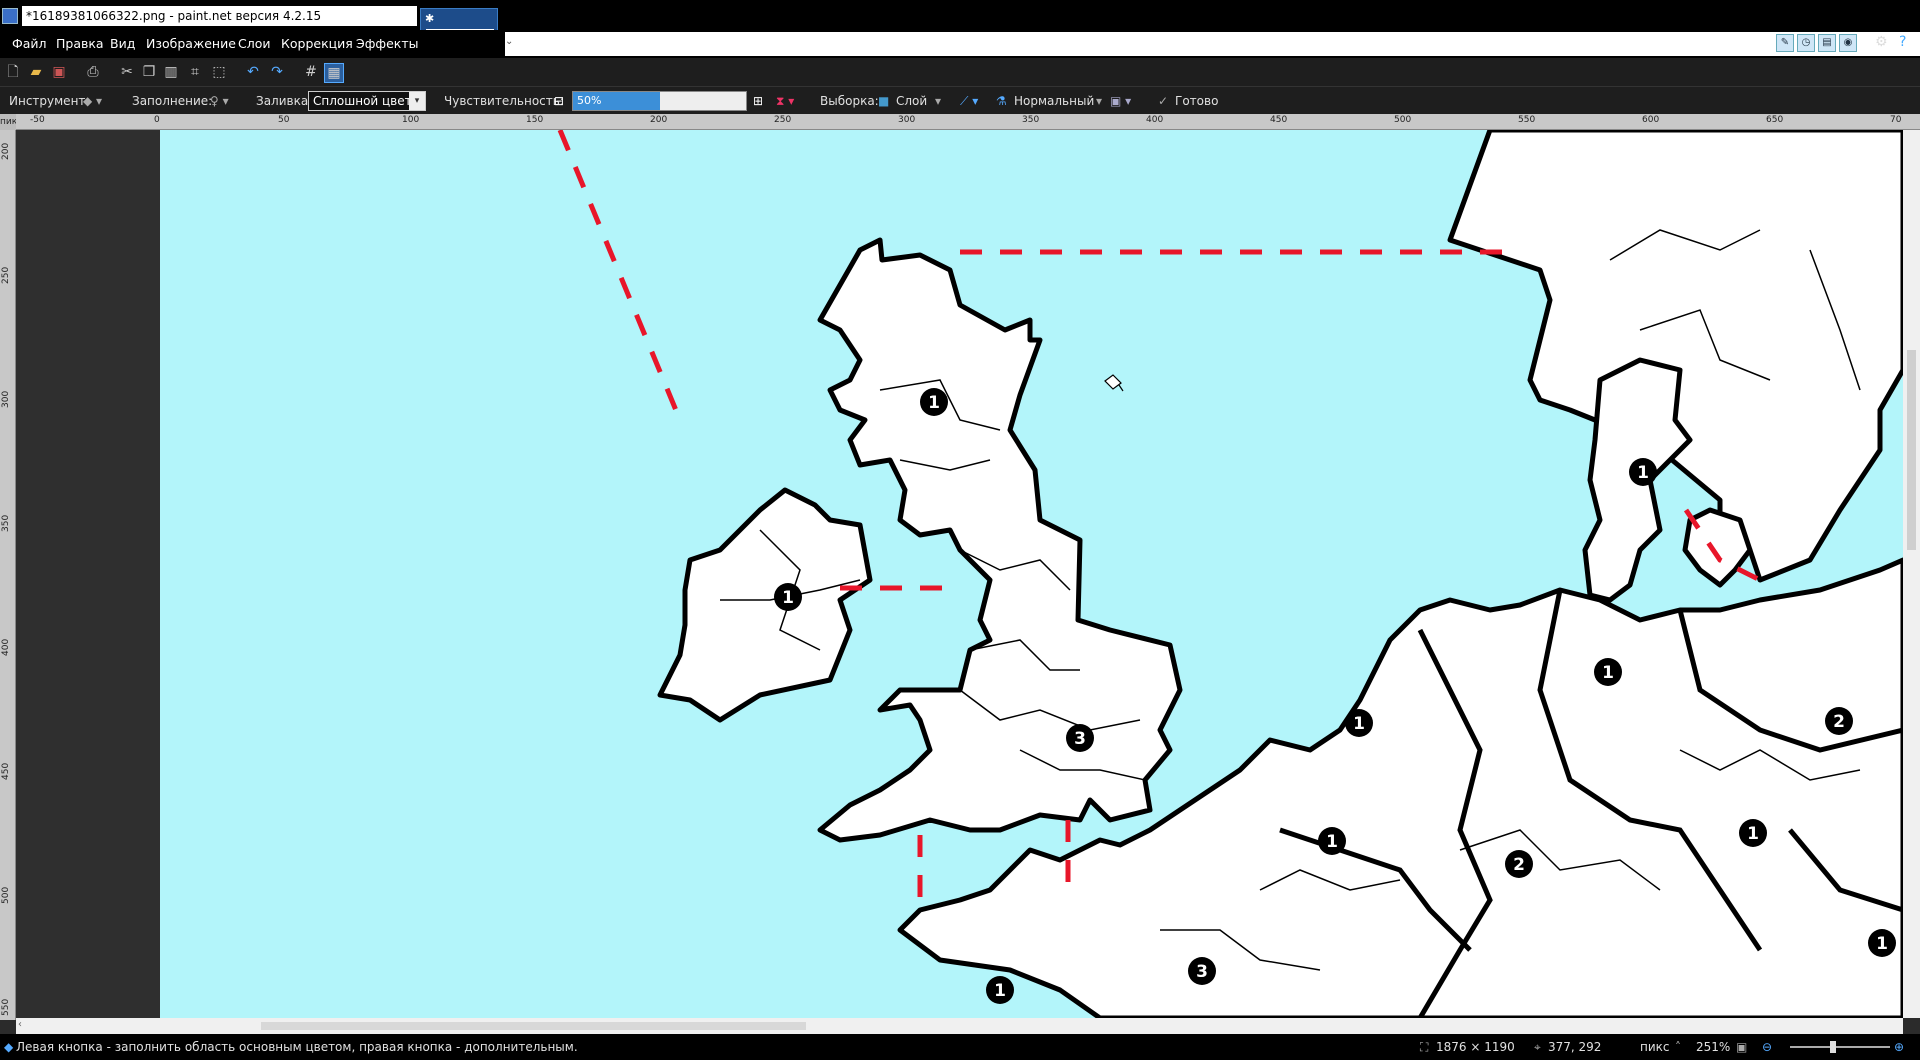  What do you see at coordinates (6, 895) in the screenshot?
I see `ruler-tick: 500` at bounding box center [6, 895].